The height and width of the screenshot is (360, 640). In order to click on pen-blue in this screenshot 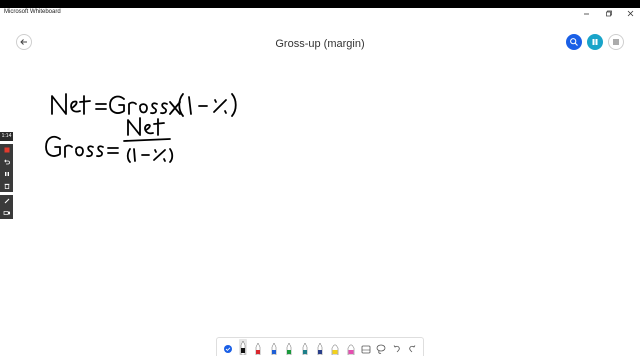, I will do `click(274, 347)`.